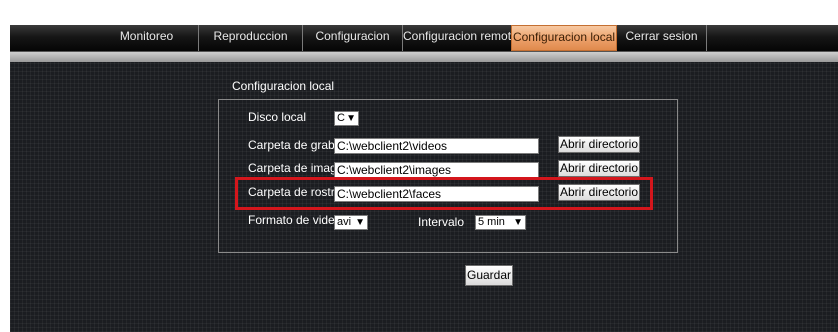  I want to click on tab-configuracion-local: Configuracion local, so click(564, 38).